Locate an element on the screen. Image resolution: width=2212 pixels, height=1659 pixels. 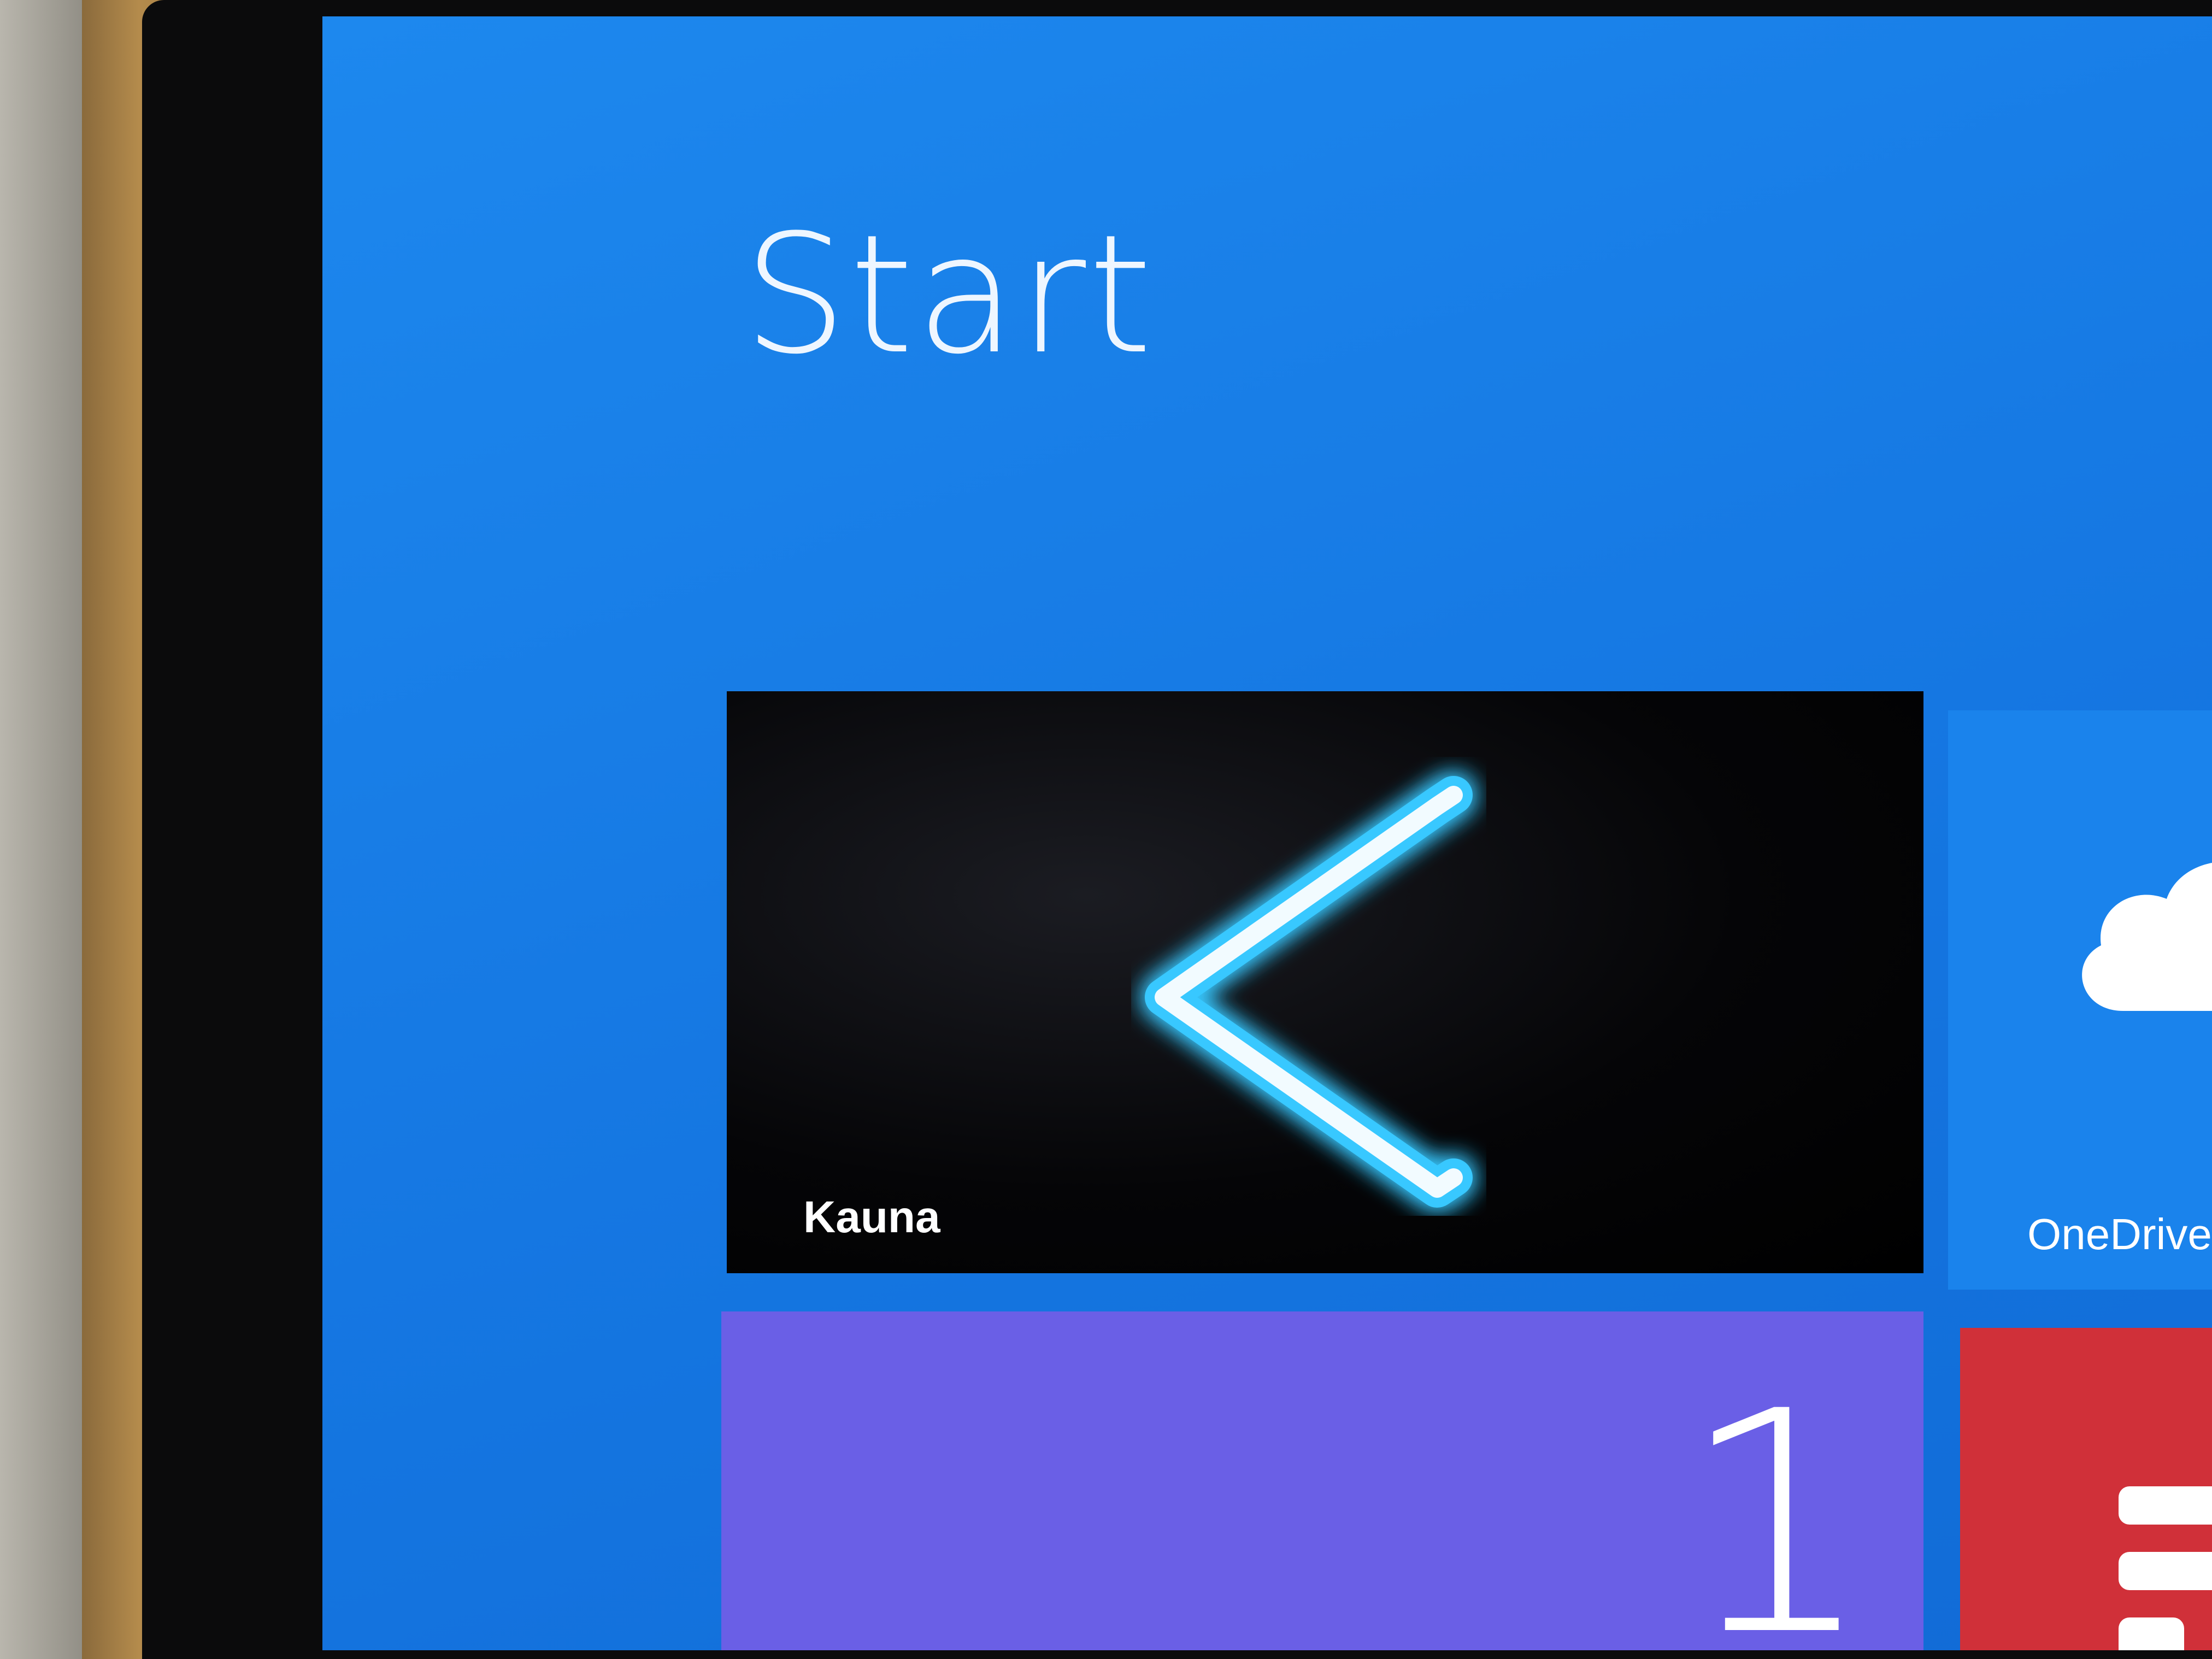
tile-onedrive: OneDrive is located at coordinates (2080, 1000).